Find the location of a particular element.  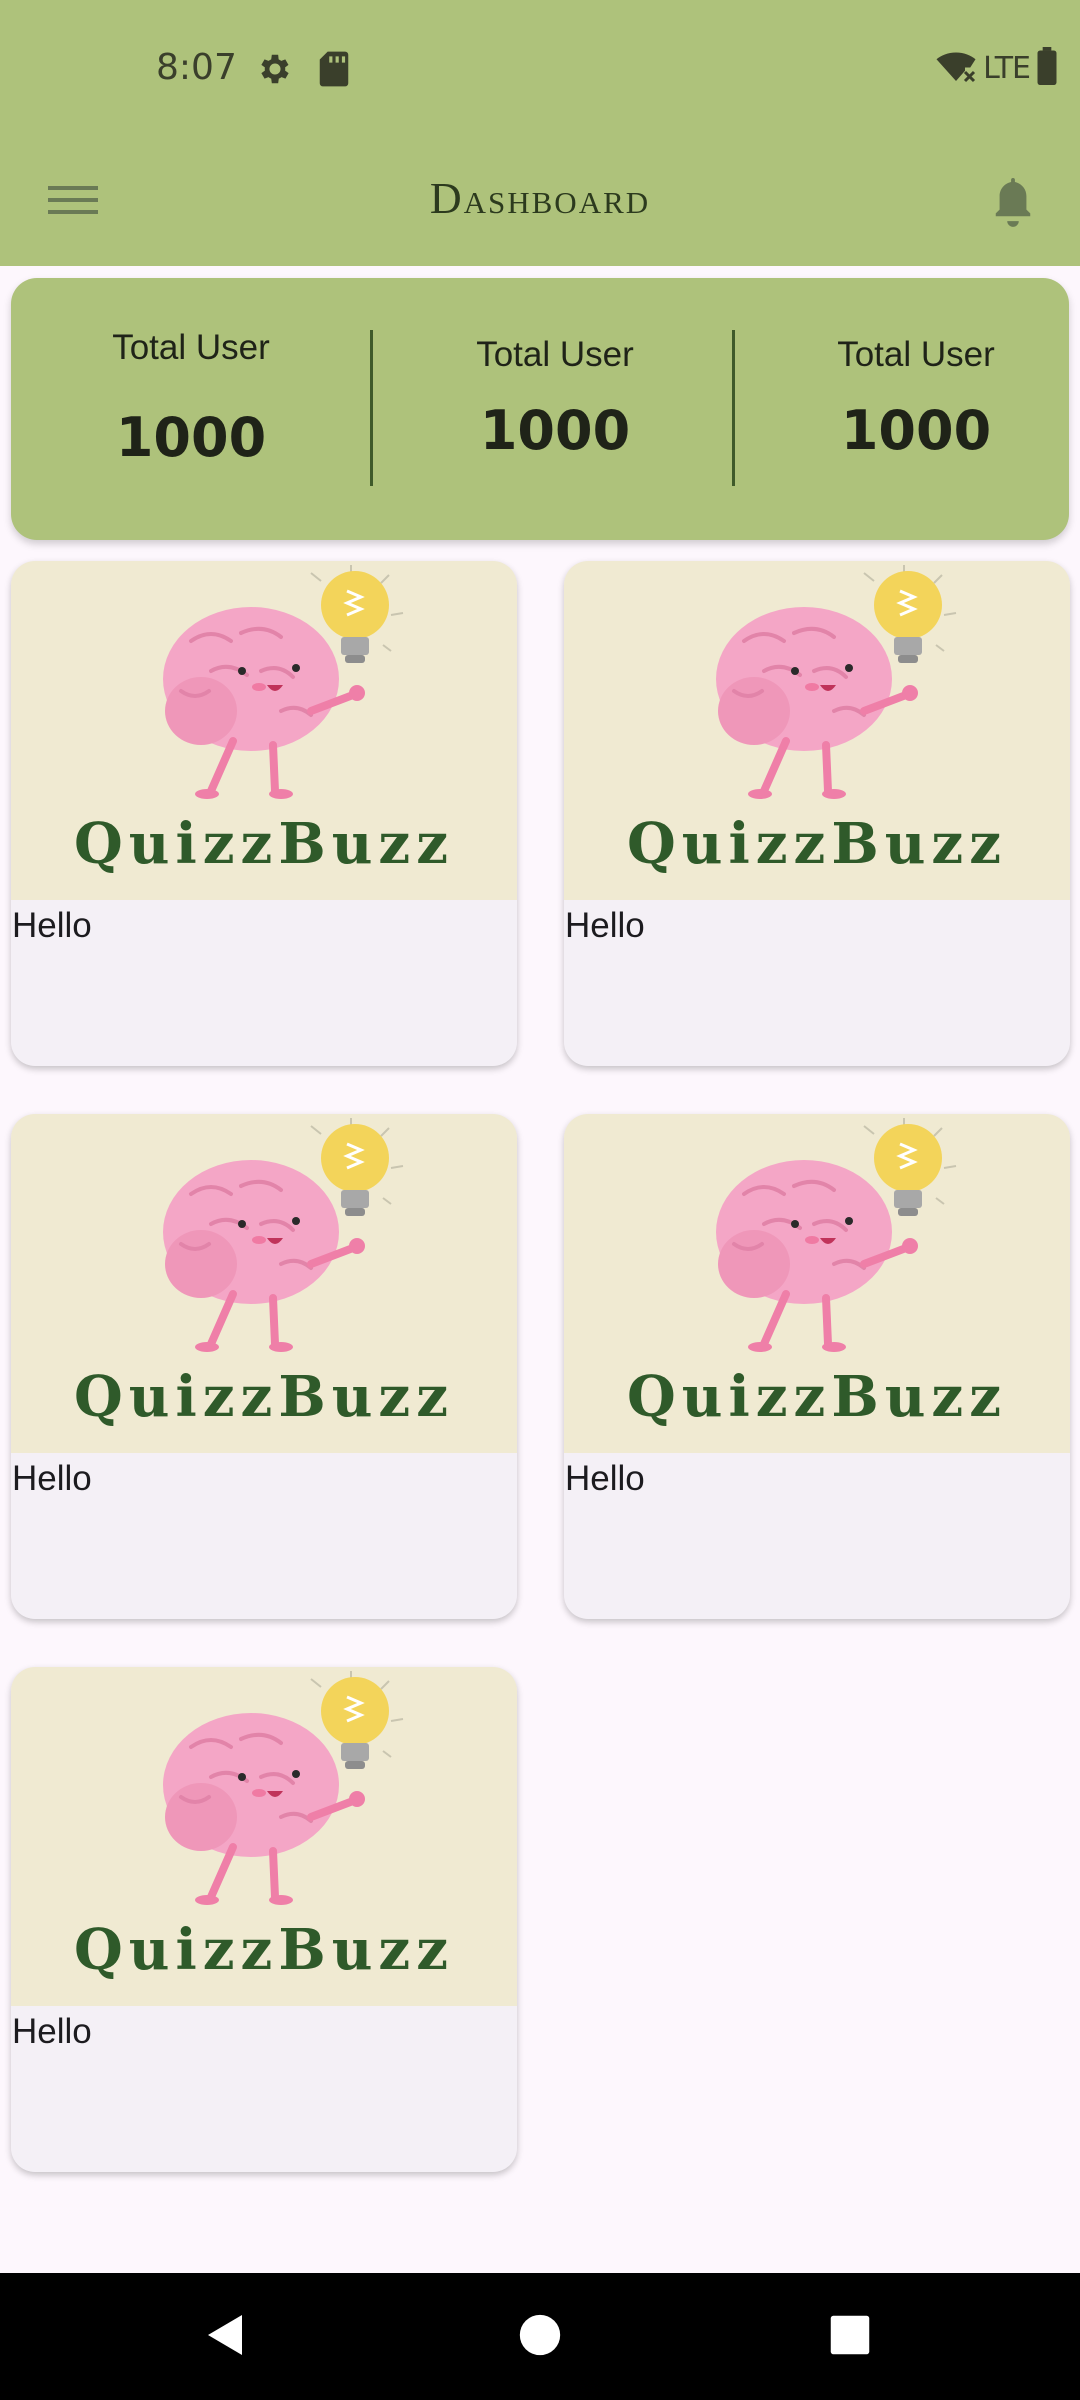

recents-icon is located at coordinates (850, 2337).